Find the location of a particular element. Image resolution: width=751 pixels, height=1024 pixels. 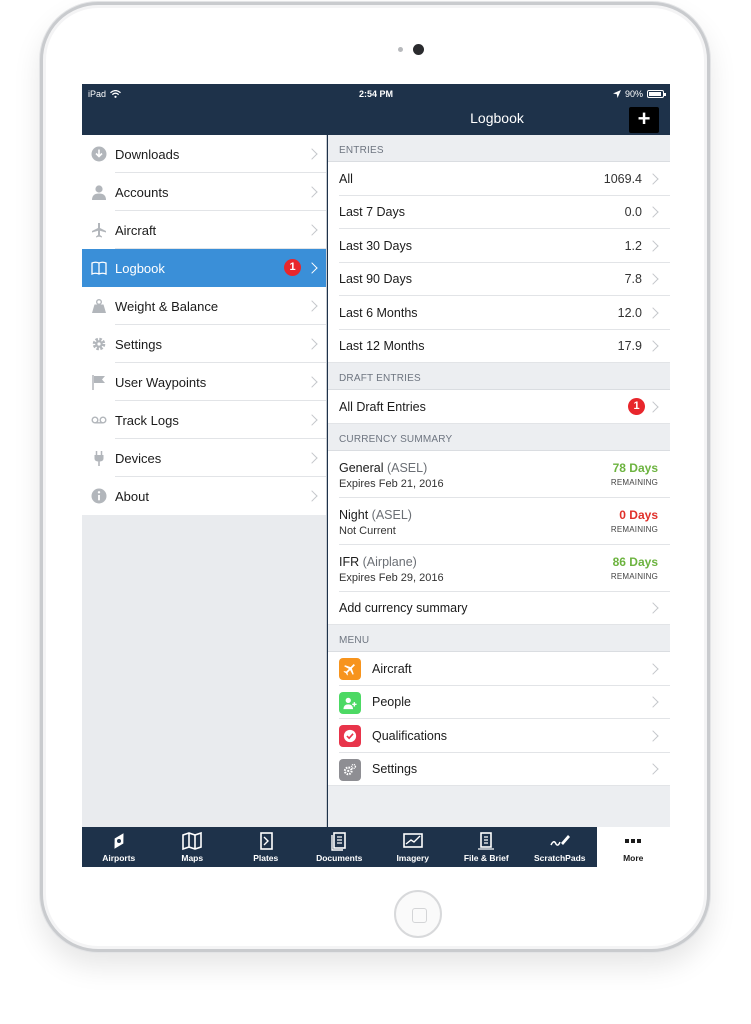

entries-row-last-30-days: Last 30 Days 1.2 is located at coordinates (499, 246).